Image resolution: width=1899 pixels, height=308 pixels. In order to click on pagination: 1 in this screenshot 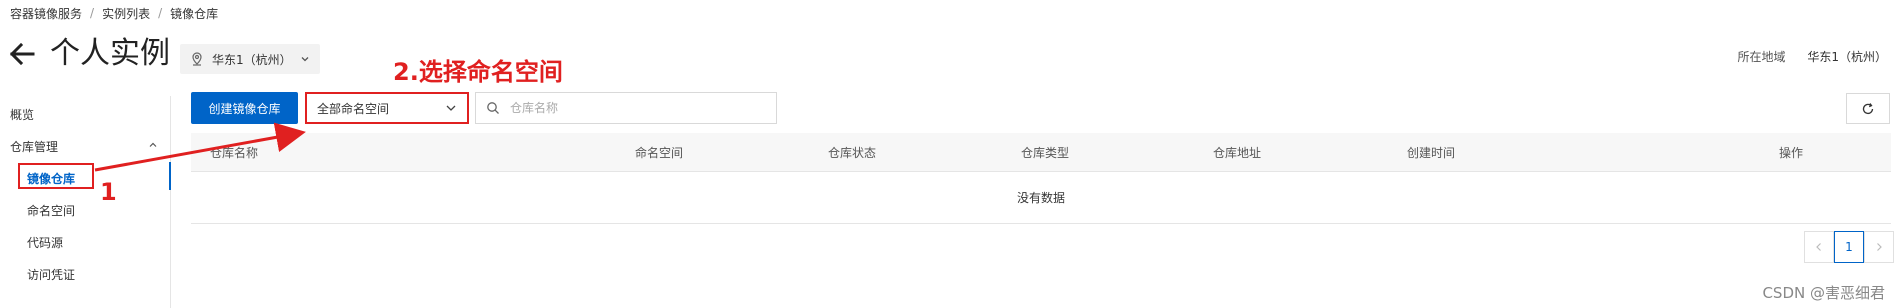, I will do `click(1849, 247)`.